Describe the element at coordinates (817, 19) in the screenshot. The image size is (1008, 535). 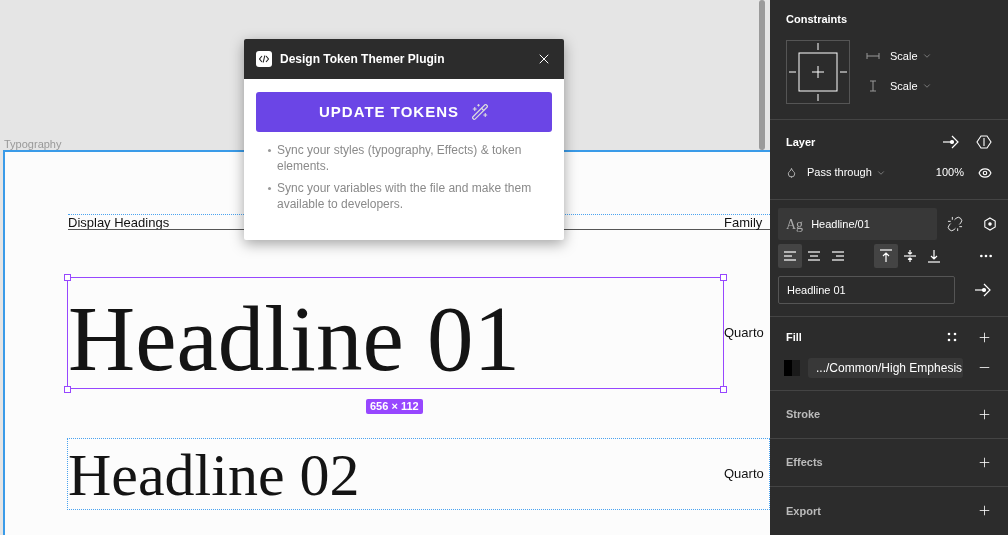
I see `section-title: Constraints` at that location.